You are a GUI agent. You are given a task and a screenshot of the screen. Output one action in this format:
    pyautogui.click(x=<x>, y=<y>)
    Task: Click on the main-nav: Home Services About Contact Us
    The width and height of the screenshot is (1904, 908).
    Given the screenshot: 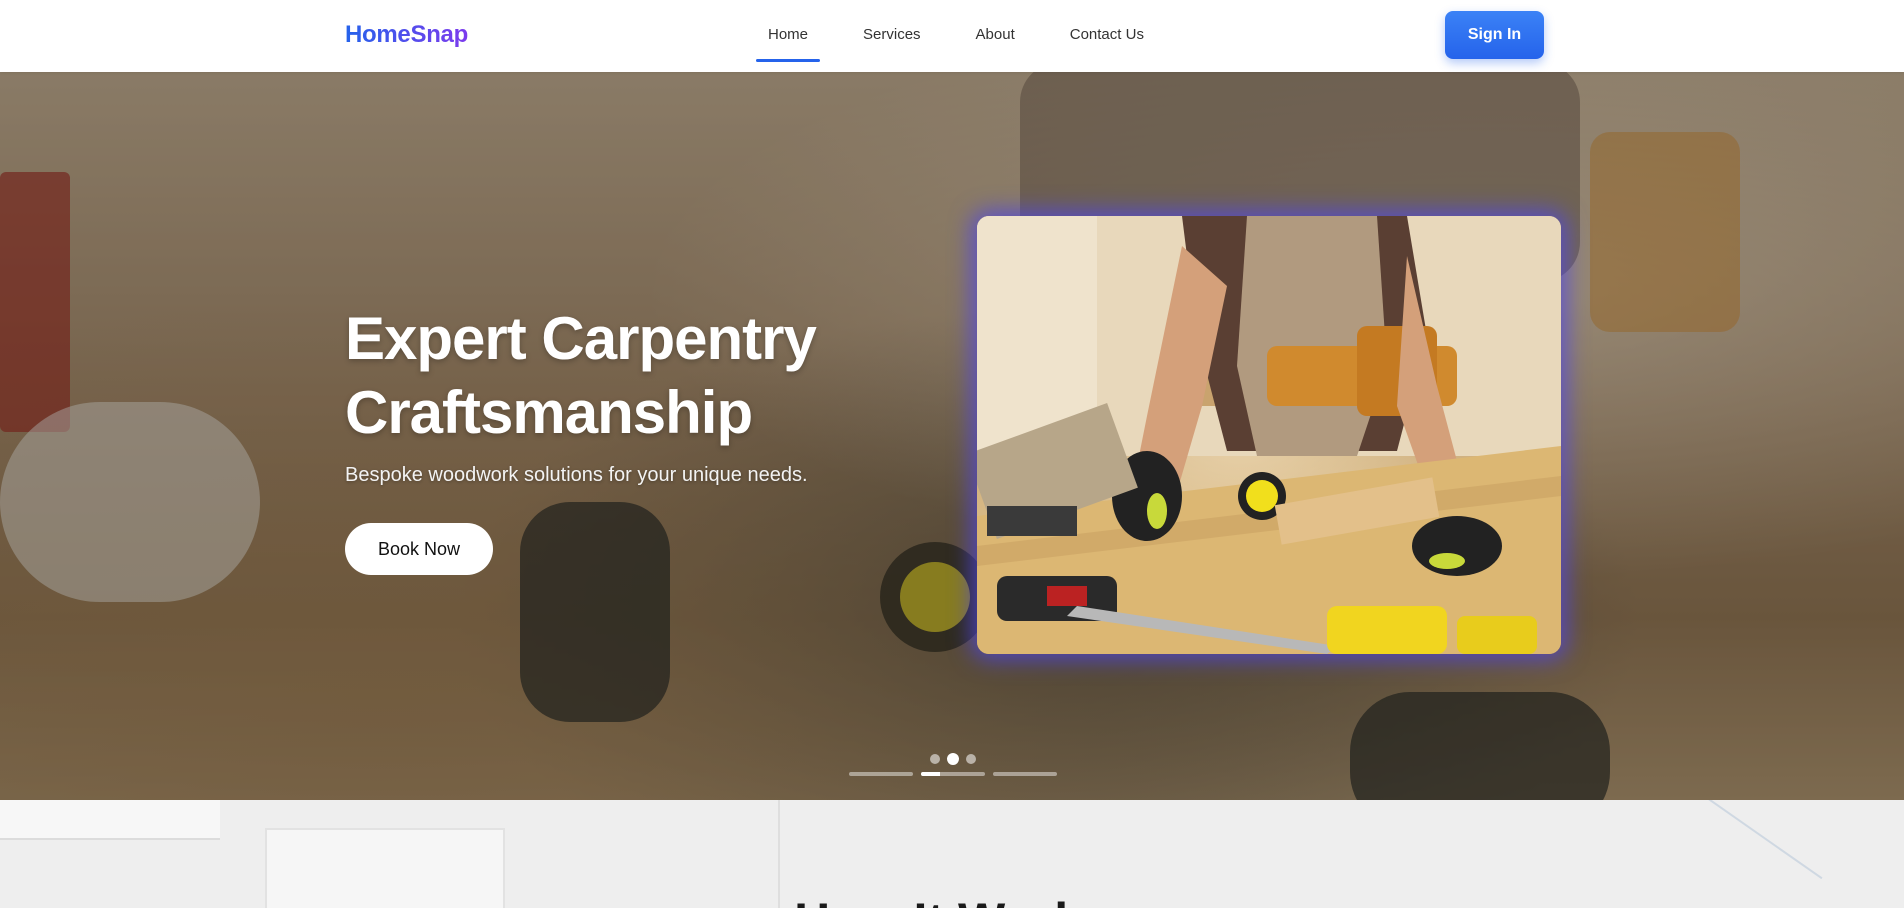 What is the action you would take?
    pyautogui.click(x=971, y=36)
    